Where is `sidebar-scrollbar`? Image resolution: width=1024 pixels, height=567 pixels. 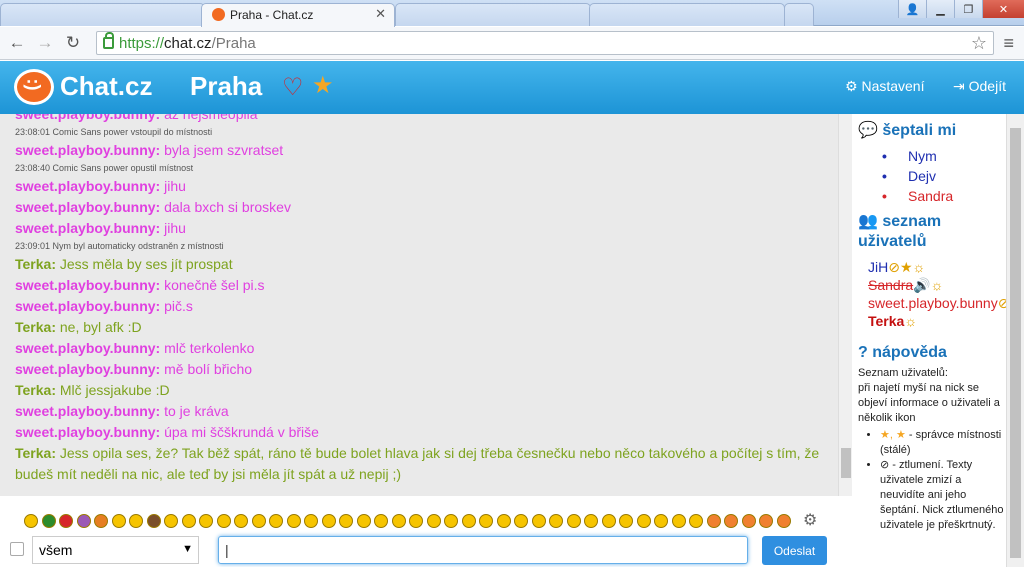
sidebar-scrollbar is located at coordinates (1015, 340).